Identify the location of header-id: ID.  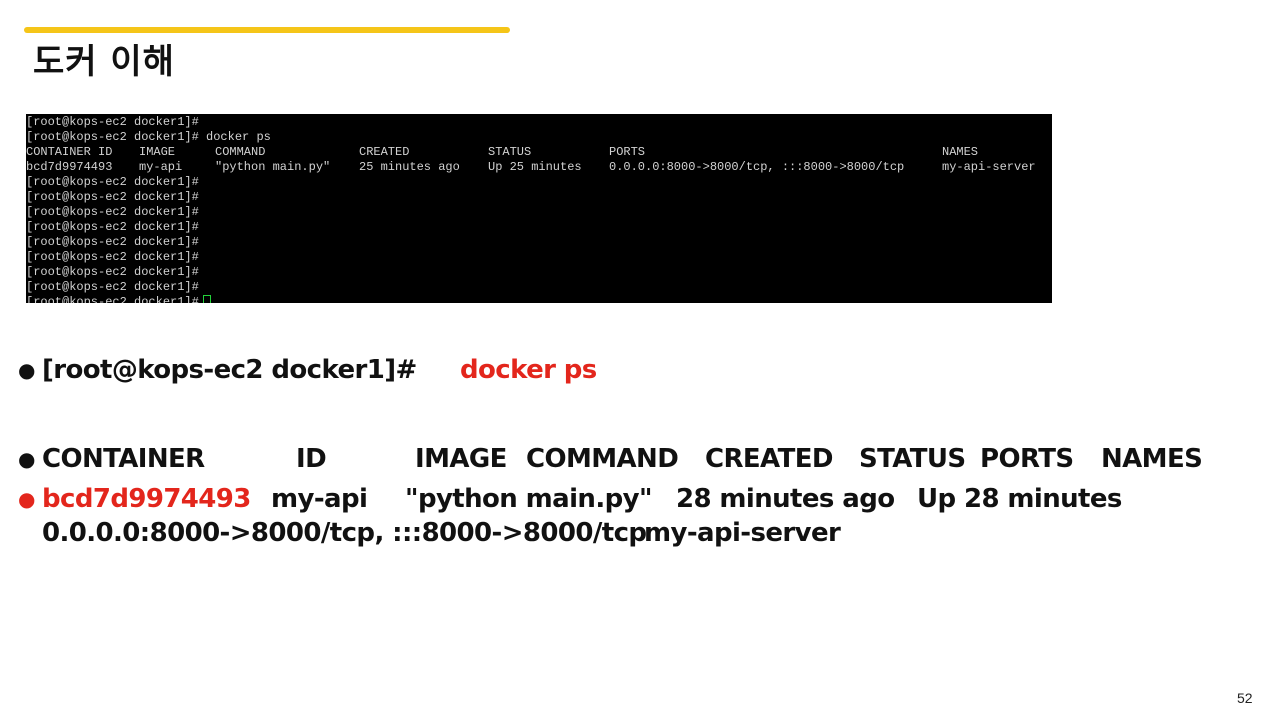
(311, 459).